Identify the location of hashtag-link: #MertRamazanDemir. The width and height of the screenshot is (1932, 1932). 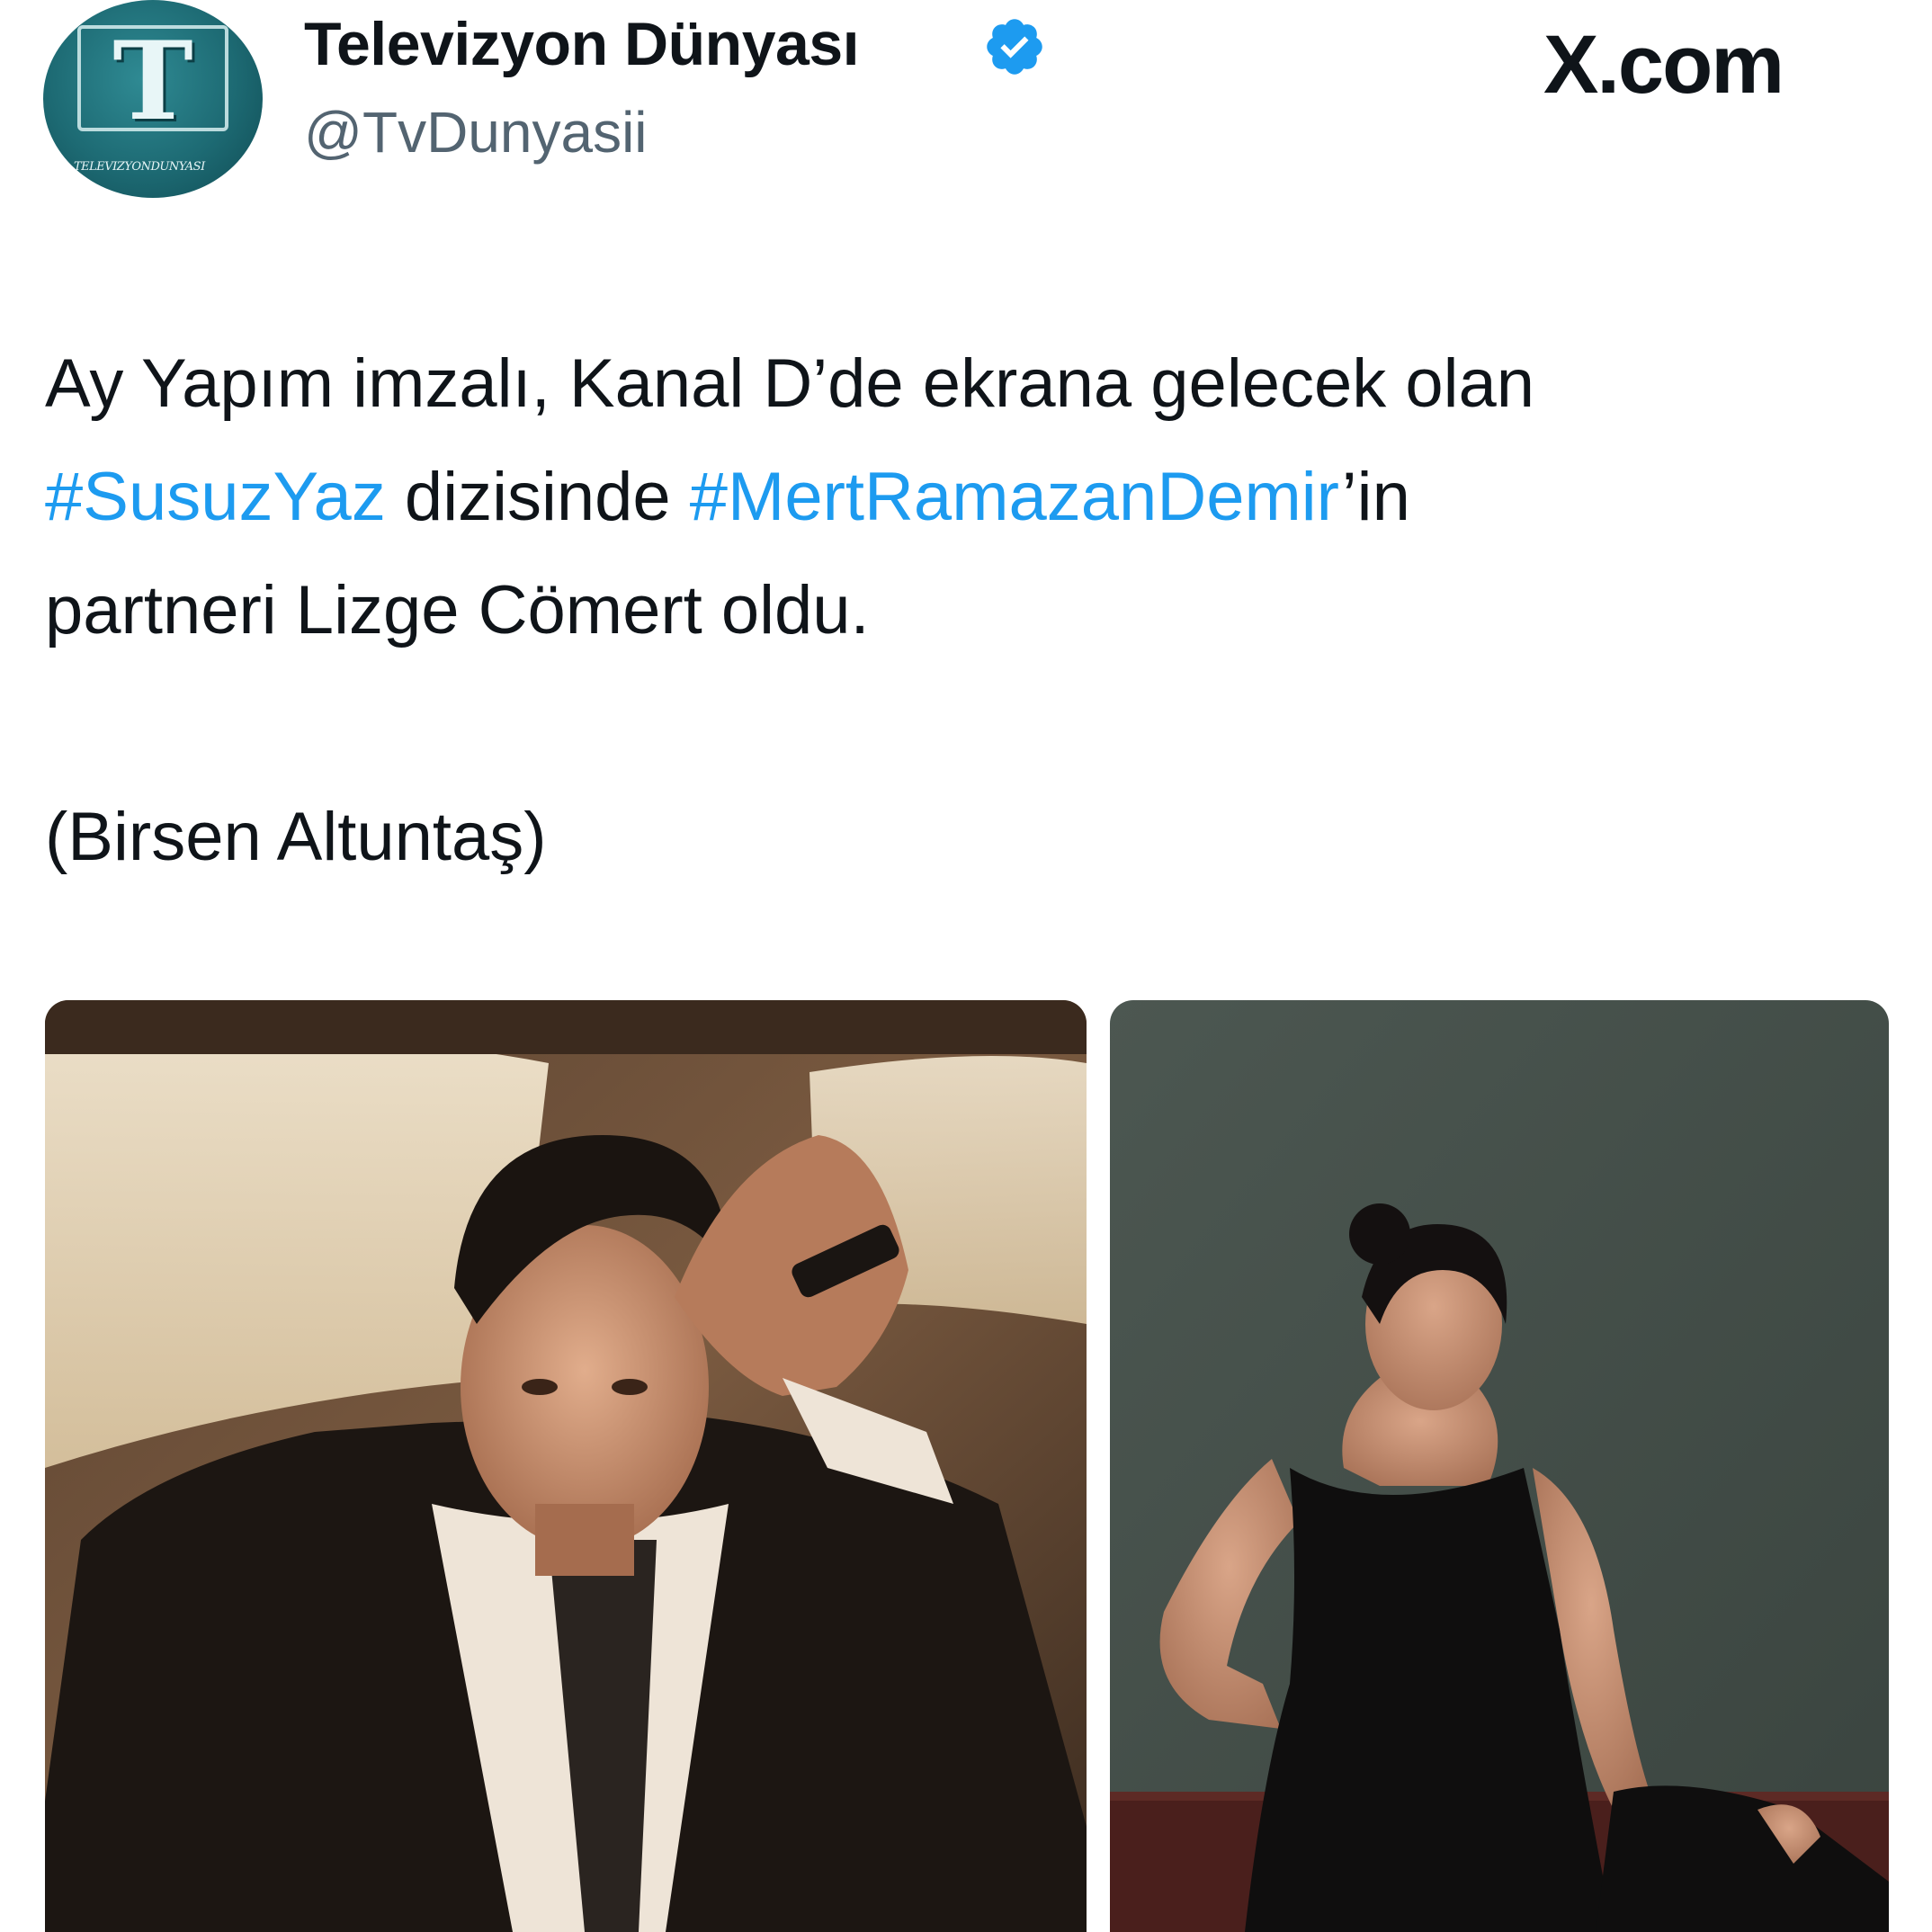
(1016, 497).